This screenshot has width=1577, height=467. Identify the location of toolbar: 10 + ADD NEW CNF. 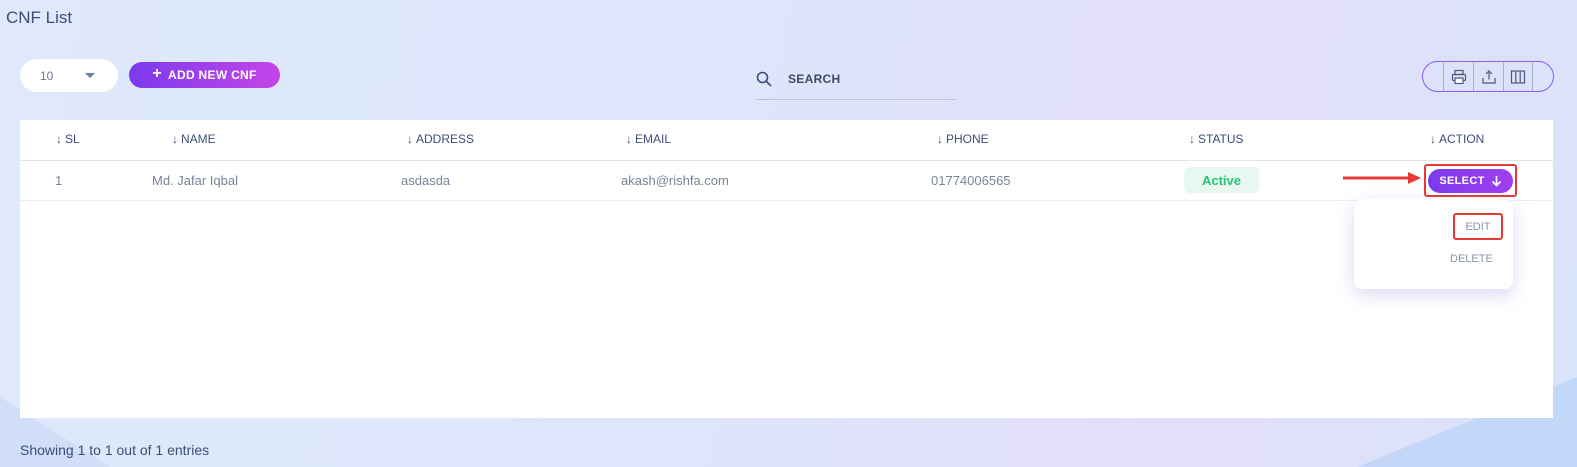
(787, 79).